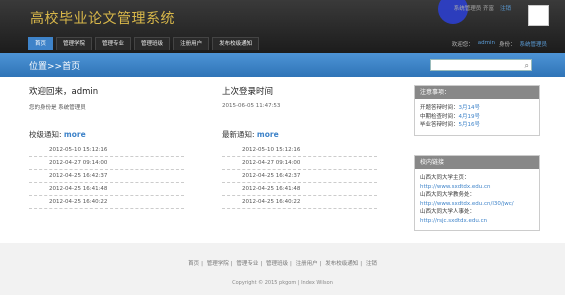  Describe the element at coordinates (282, 65) in the screenshot. I see `location-bar: 位置>>首页 ⌕` at that location.